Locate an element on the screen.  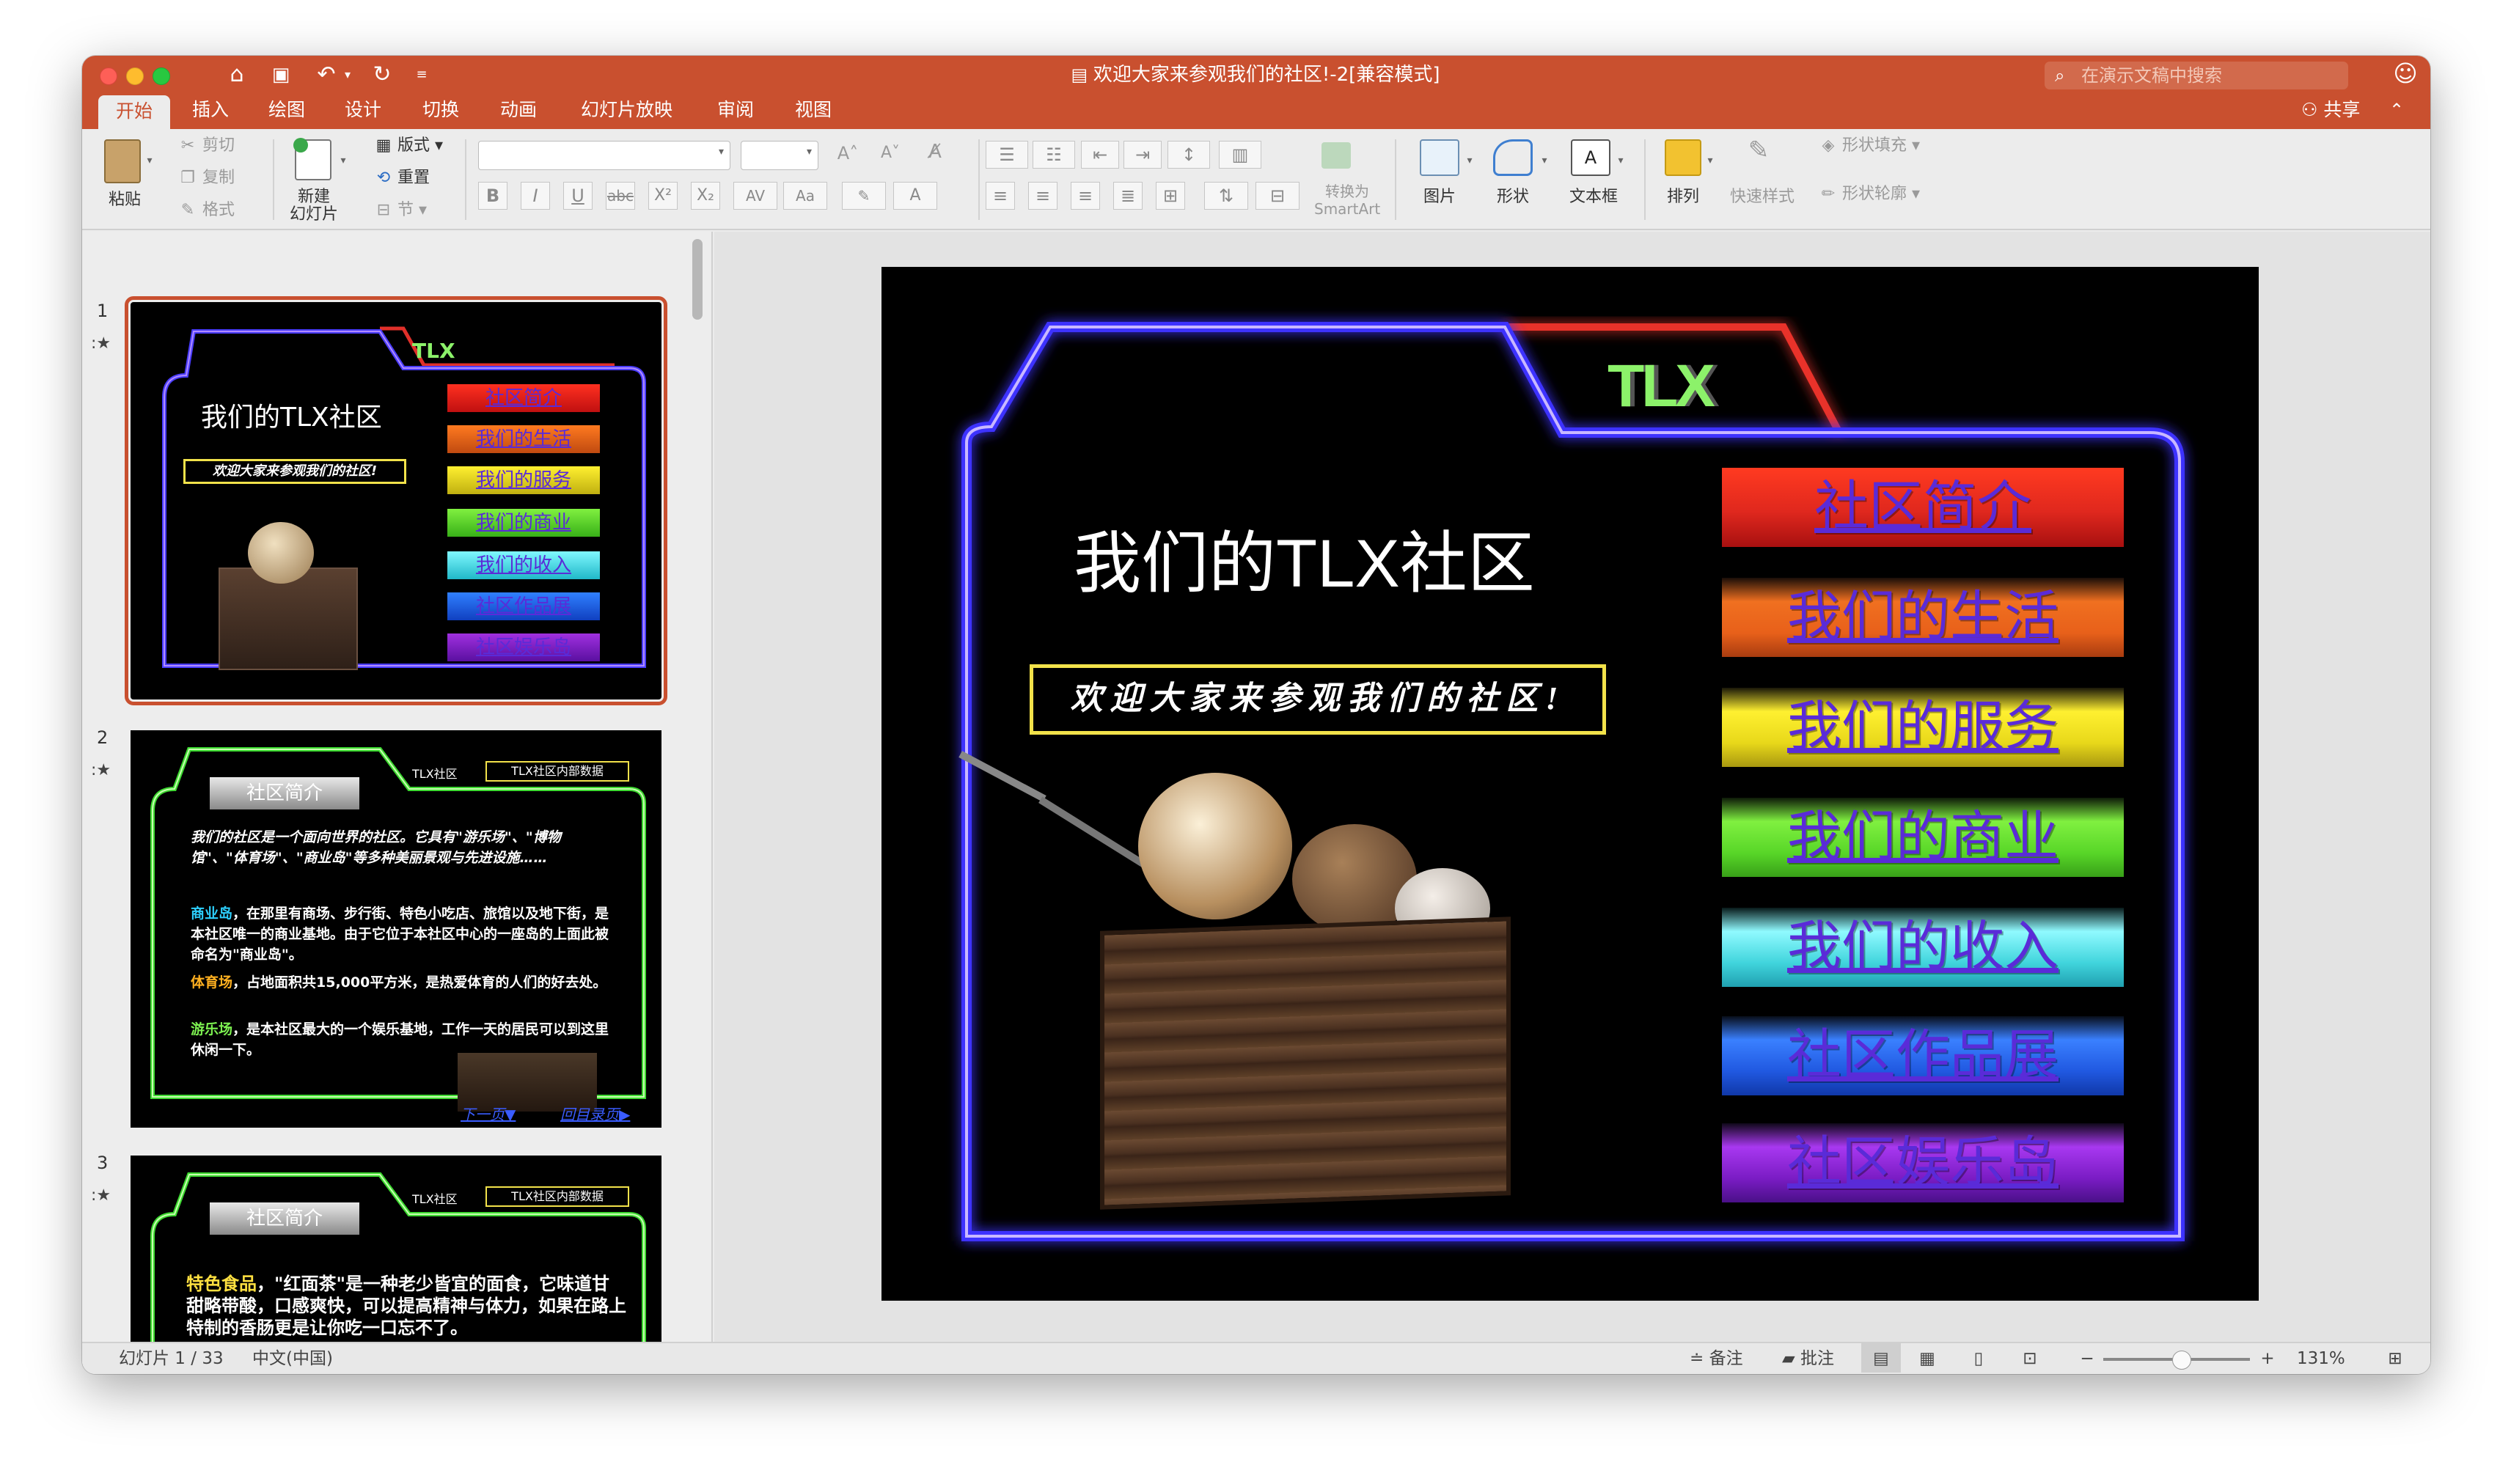
menu-link-entertainment-island: 社区娱乐岛 is located at coordinates (1923, 1162).